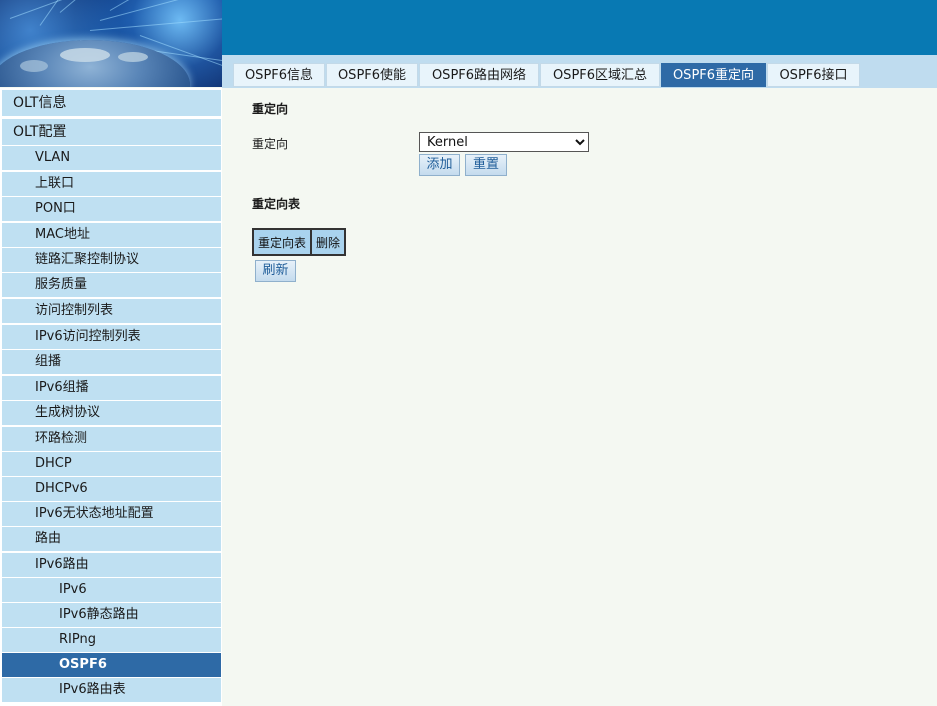 The image size is (937, 706). Describe the element at coordinates (813, 75) in the screenshot. I see `tab-ospf6-interface: OSPF6接口` at that location.